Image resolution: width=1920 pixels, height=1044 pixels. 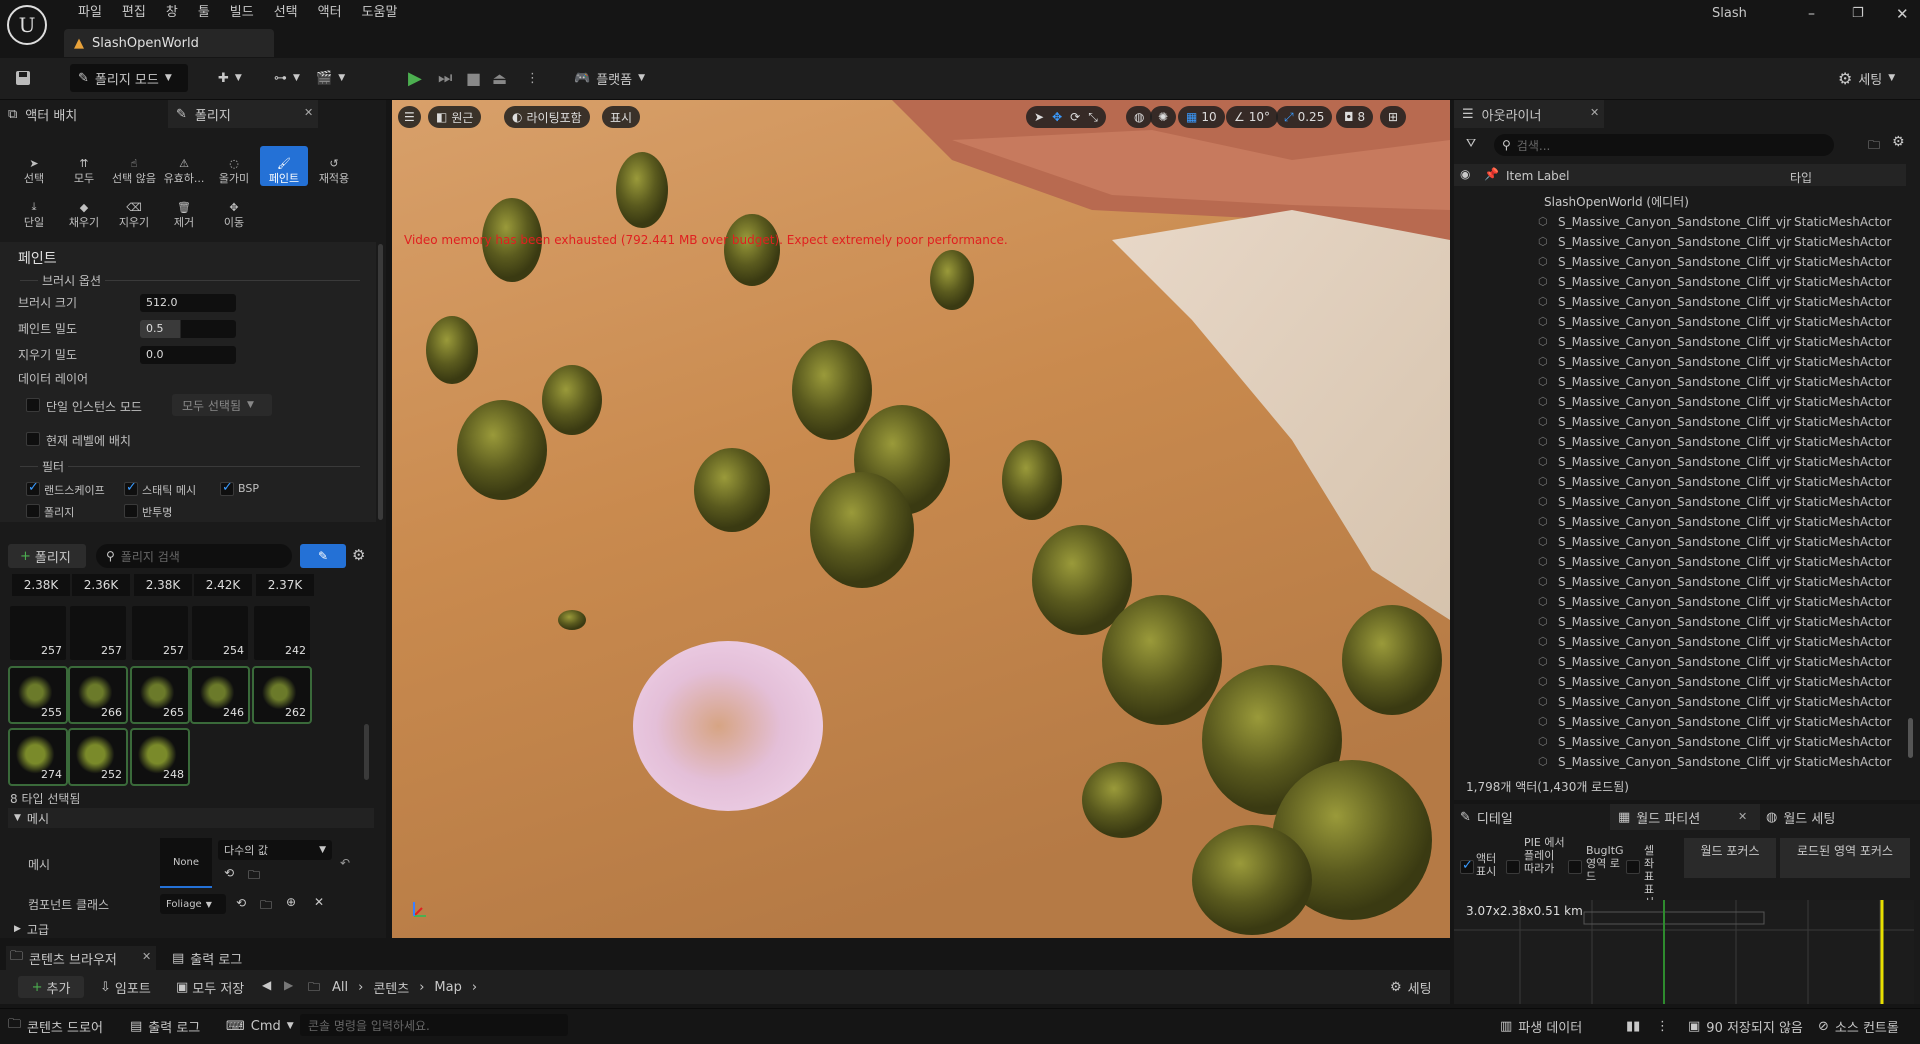 What do you see at coordinates (1800, 817) in the screenshot?
I see `tab-world-settings: ◍ 월드 세팅` at bounding box center [1800, 817].